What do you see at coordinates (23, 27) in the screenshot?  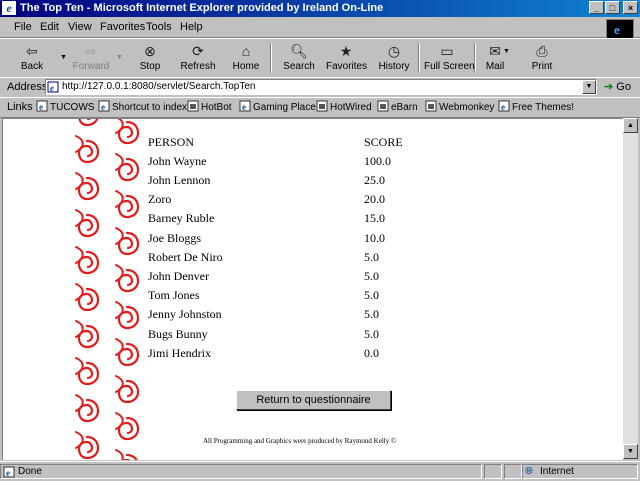 I see `menu-file: File` at bounding box center [23, 27].